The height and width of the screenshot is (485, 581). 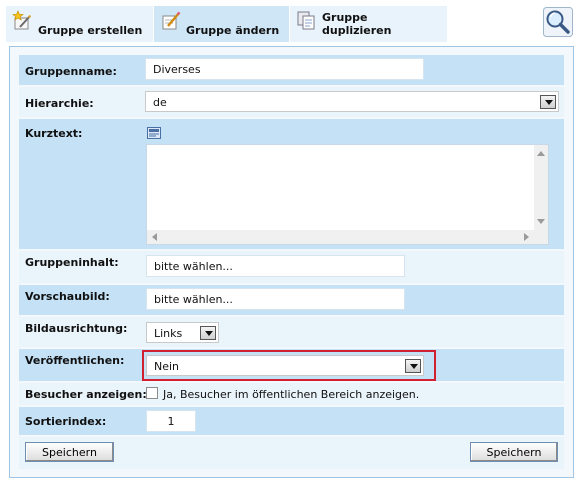 What do you see at coordinates (152, 393) in the screenshot?
I see `besucher-checkbox` at bounding box center [152, 393].